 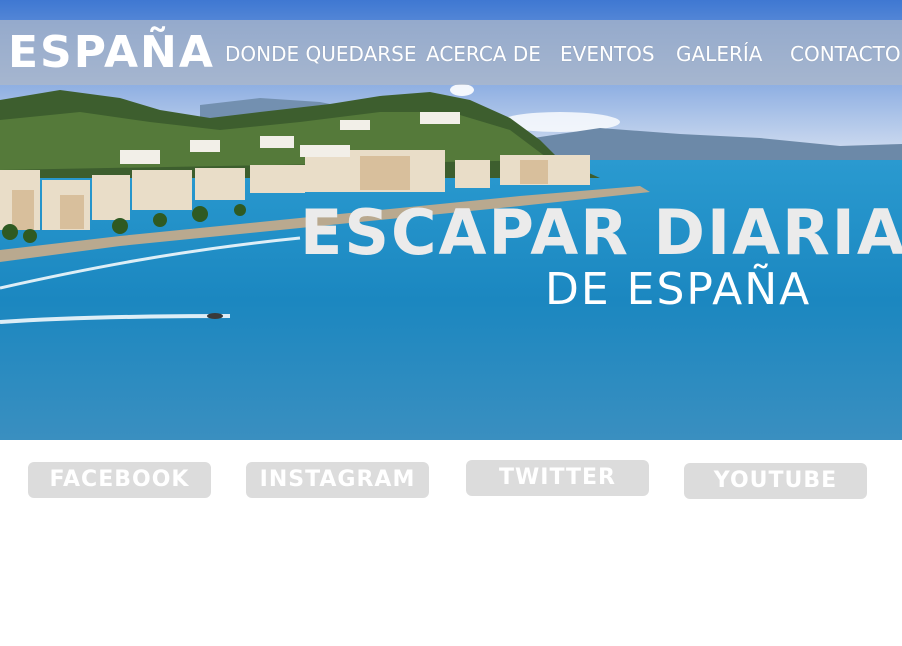 I want to click on site-logo: ESPAÑA, so click(x=111, y=53).